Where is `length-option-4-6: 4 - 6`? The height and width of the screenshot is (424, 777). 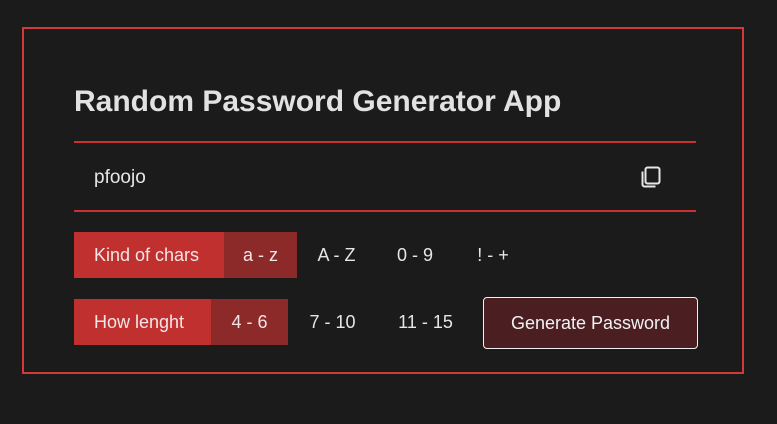 length-option-4-6: 4 - 6 is located at coordinates (249, 322).